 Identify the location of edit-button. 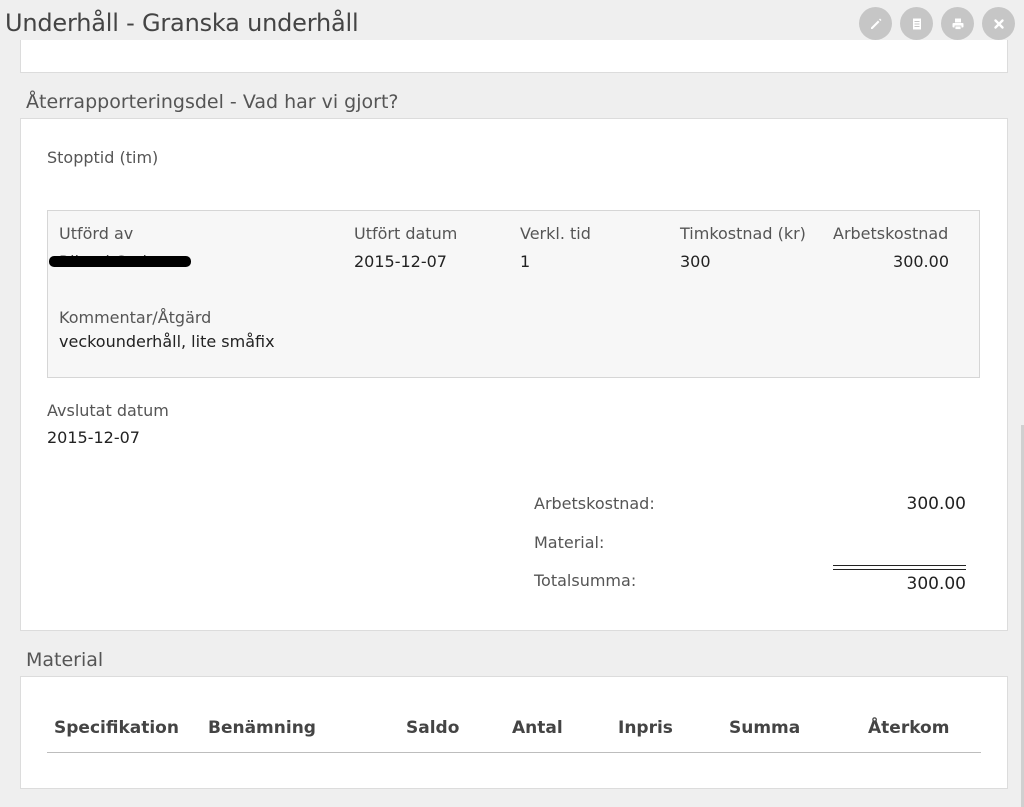
(875, 23).